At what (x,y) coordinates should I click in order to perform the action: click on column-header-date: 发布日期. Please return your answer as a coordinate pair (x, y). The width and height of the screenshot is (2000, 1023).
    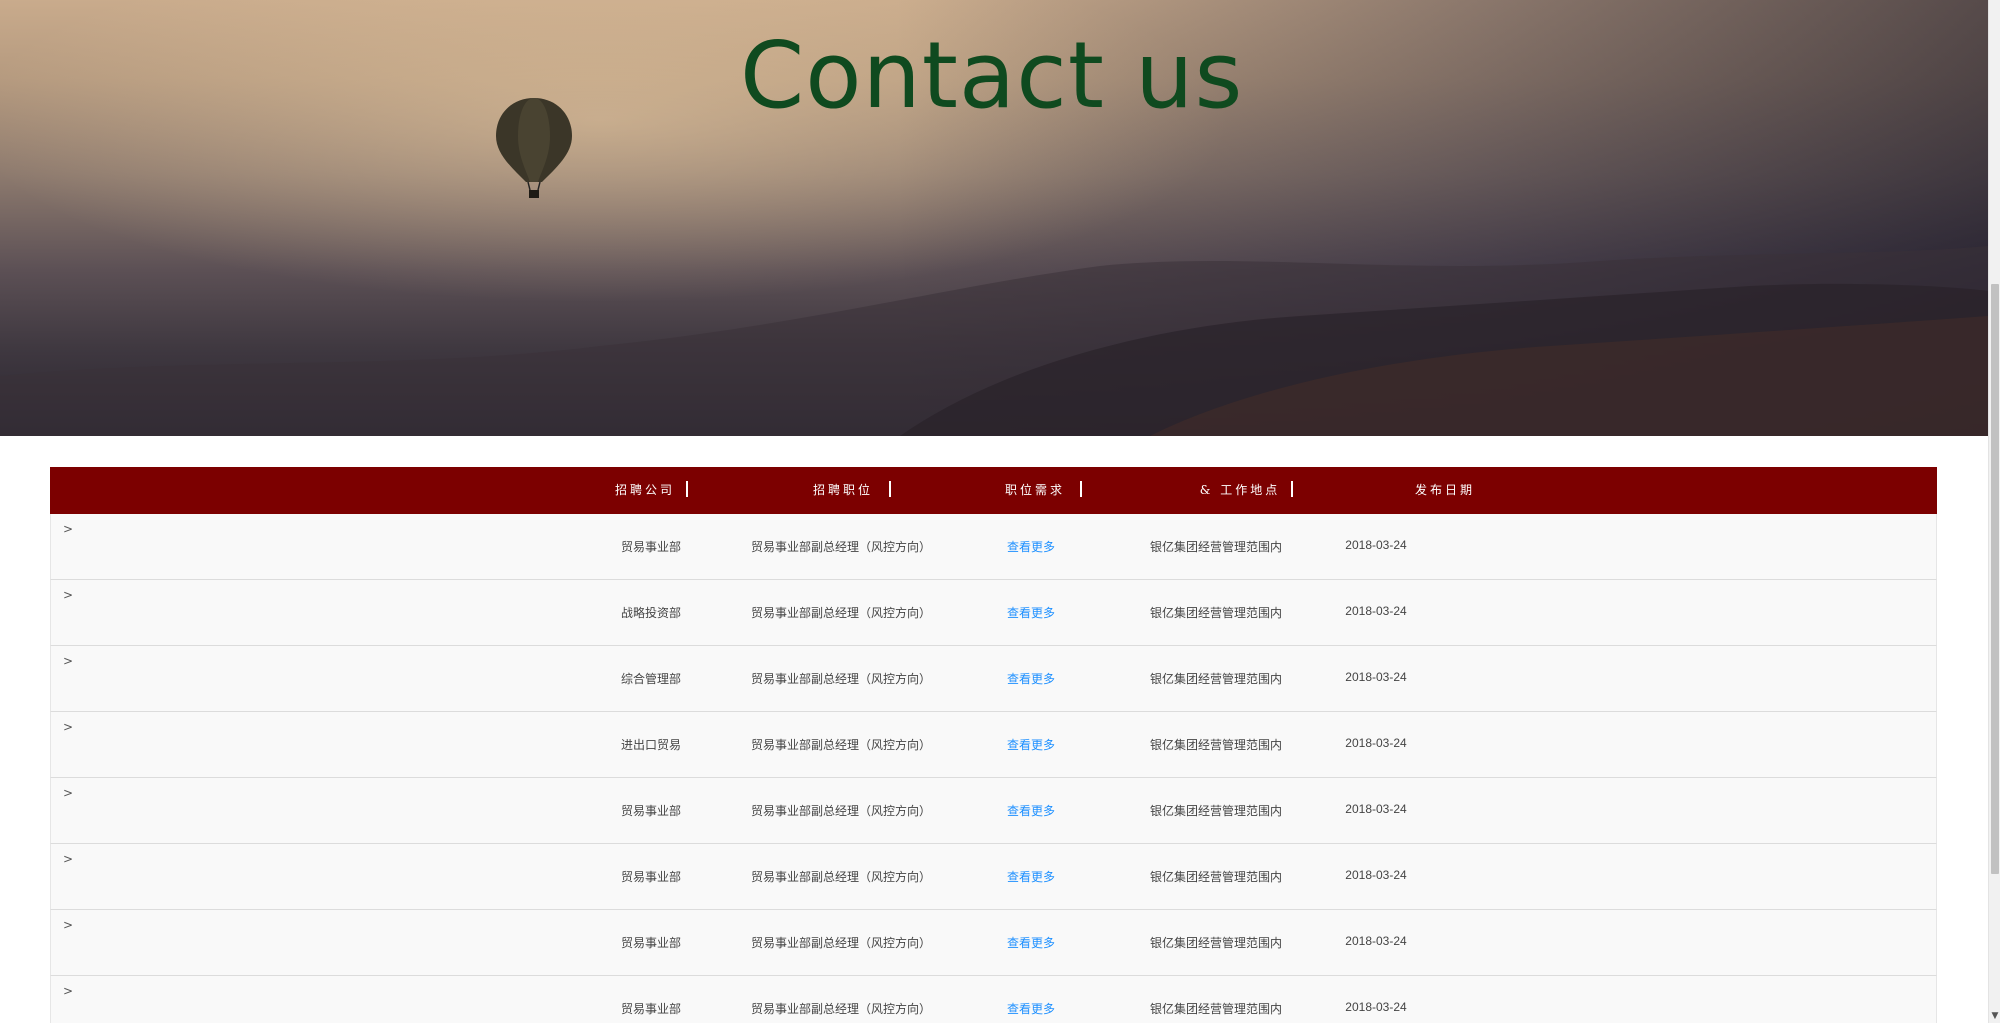
    Looking at the image, I should click on (1444, 490).